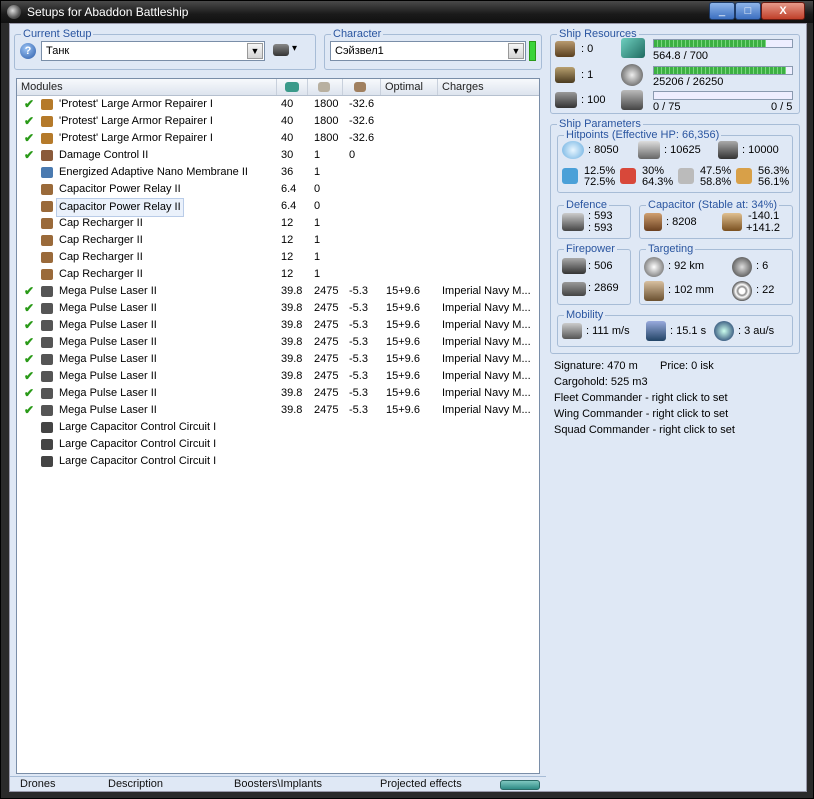 This screenshot has height=799, width=814. What do you see at coordinates (292, 87) in the screenshot?
I see `col-cpu` at bounding box center [292, 87].